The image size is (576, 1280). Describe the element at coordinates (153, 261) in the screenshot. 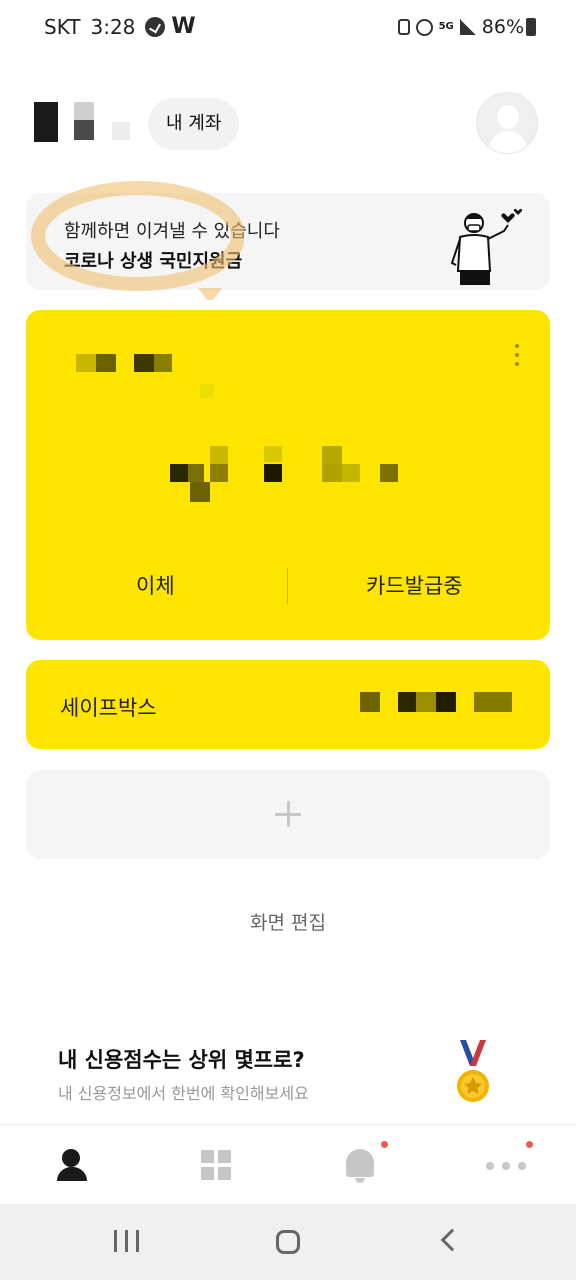

I see `banner-line2: 코로나 상생 국민지원금` at that location.